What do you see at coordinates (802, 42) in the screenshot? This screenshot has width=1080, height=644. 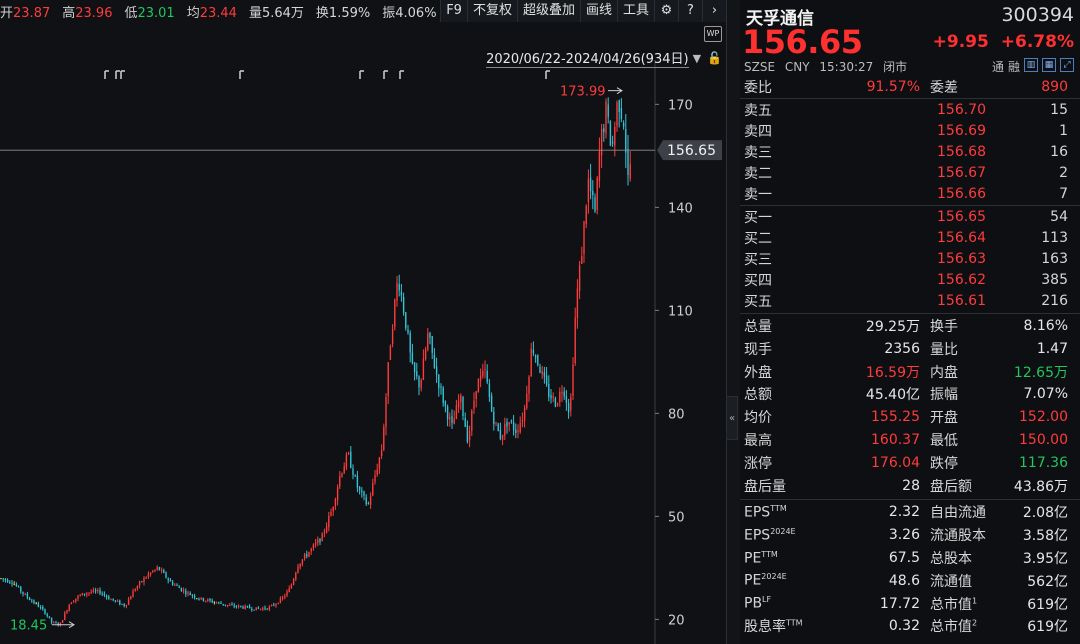 I see `last-price: 156.65` at bounding box center [802, 42].